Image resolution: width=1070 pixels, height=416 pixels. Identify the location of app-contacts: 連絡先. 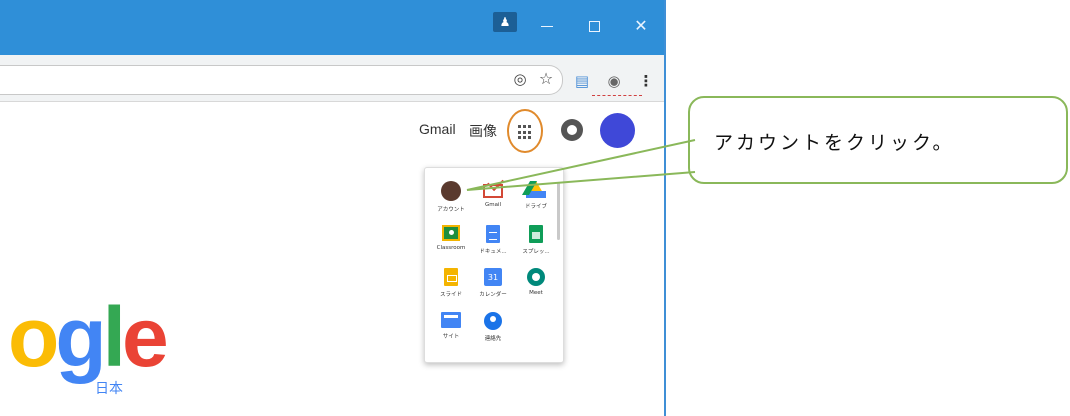
(493, 327).